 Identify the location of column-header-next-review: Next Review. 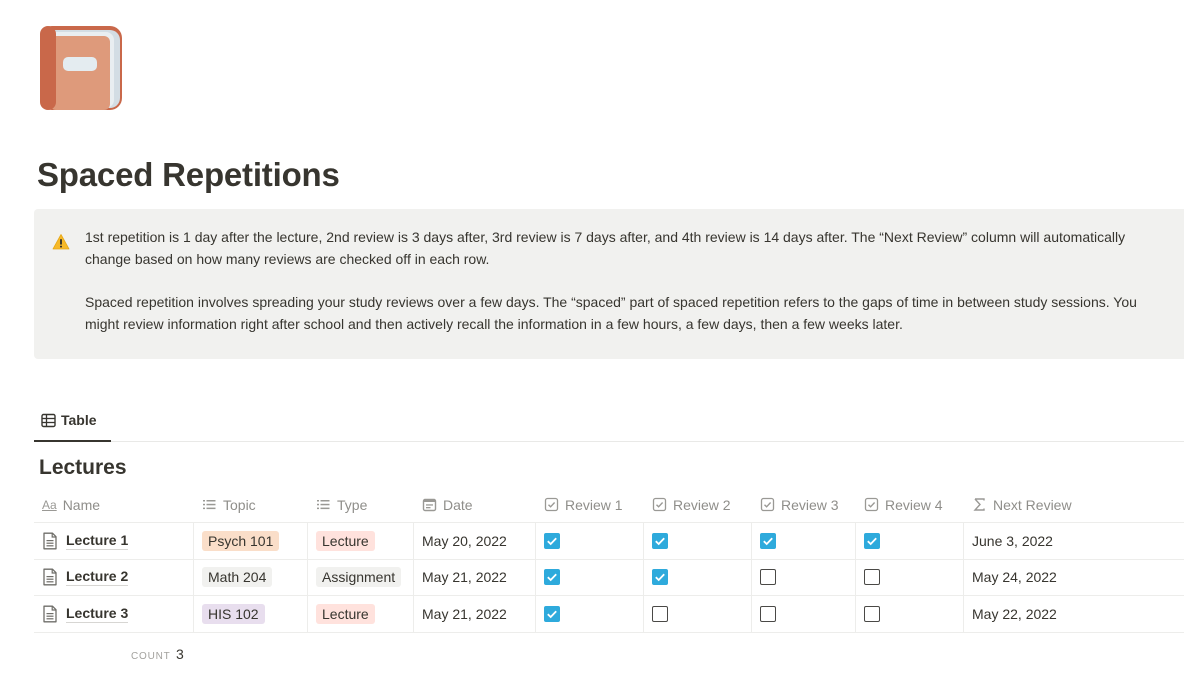
(1074, 504).